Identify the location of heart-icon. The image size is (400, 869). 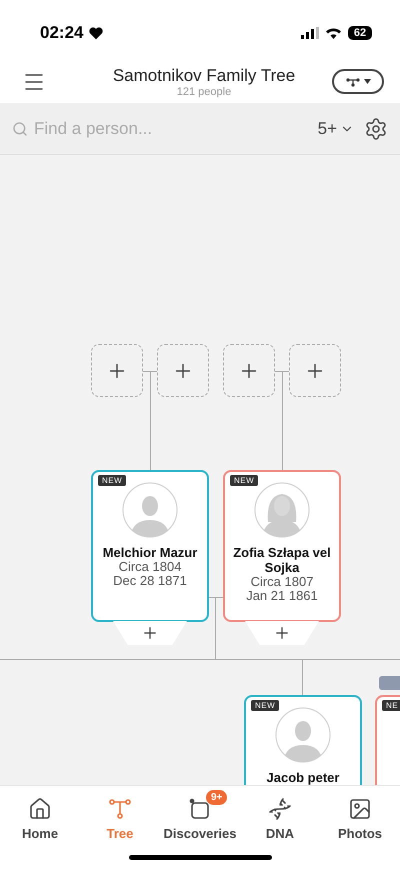
(96, 33).